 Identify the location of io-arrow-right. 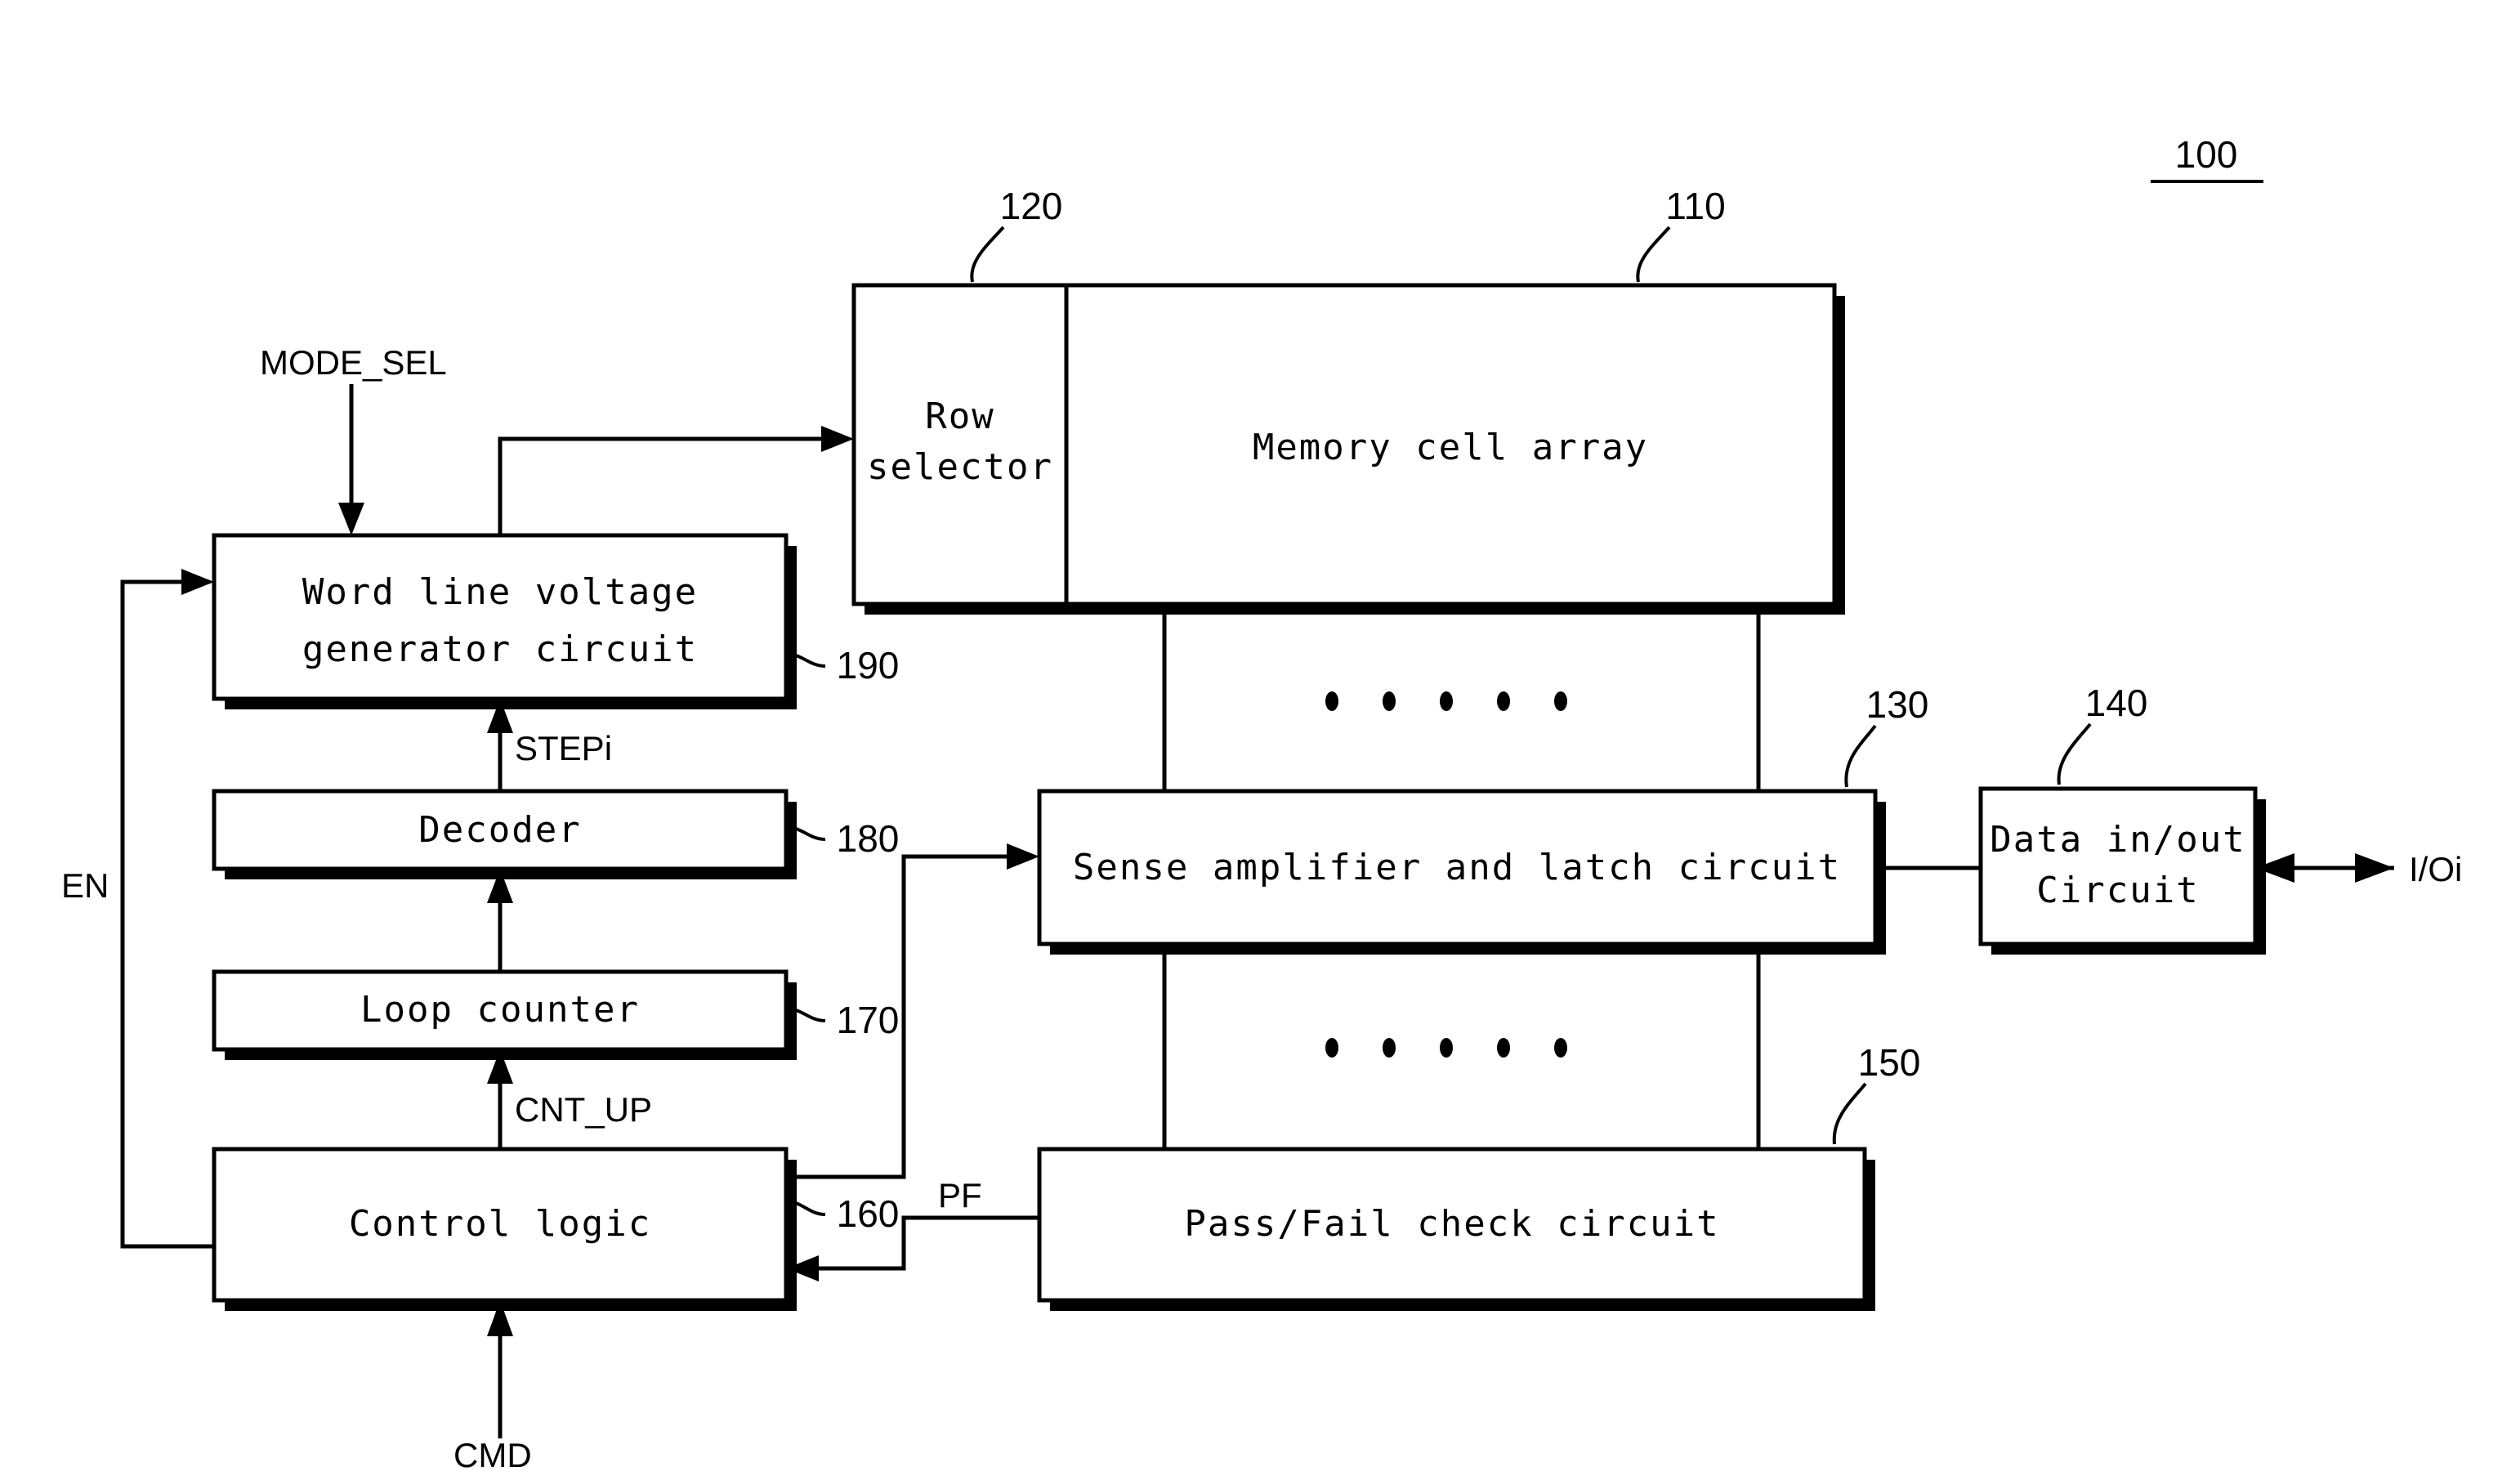
(2374, 868).